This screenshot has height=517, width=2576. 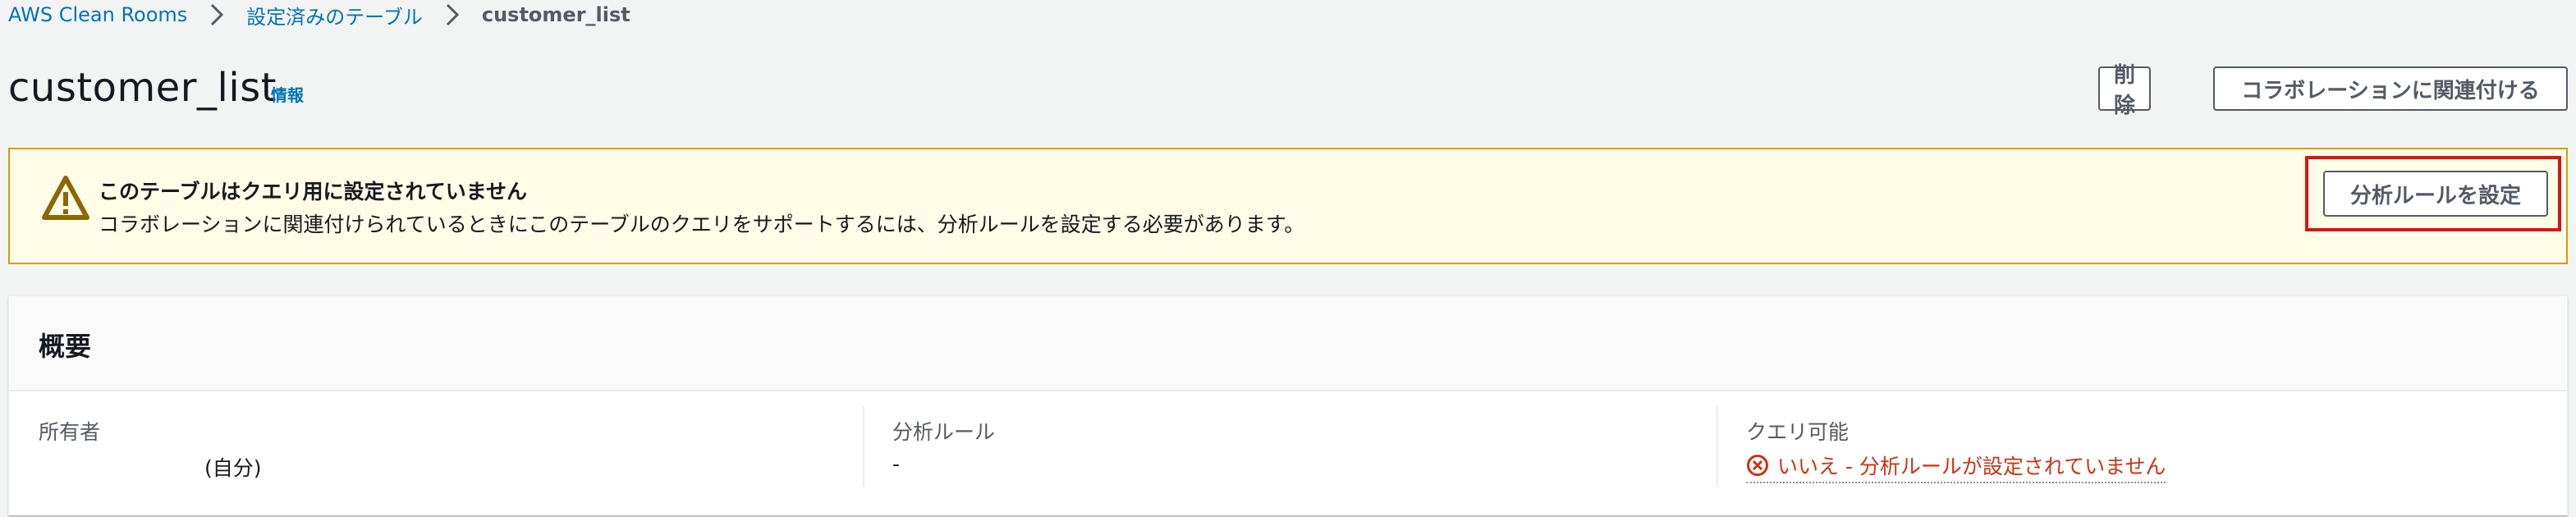 What do you see at coordinates (1757, 466) in the screenshot?
I see `error-circle-icon` at bounding box center [1757, 466].